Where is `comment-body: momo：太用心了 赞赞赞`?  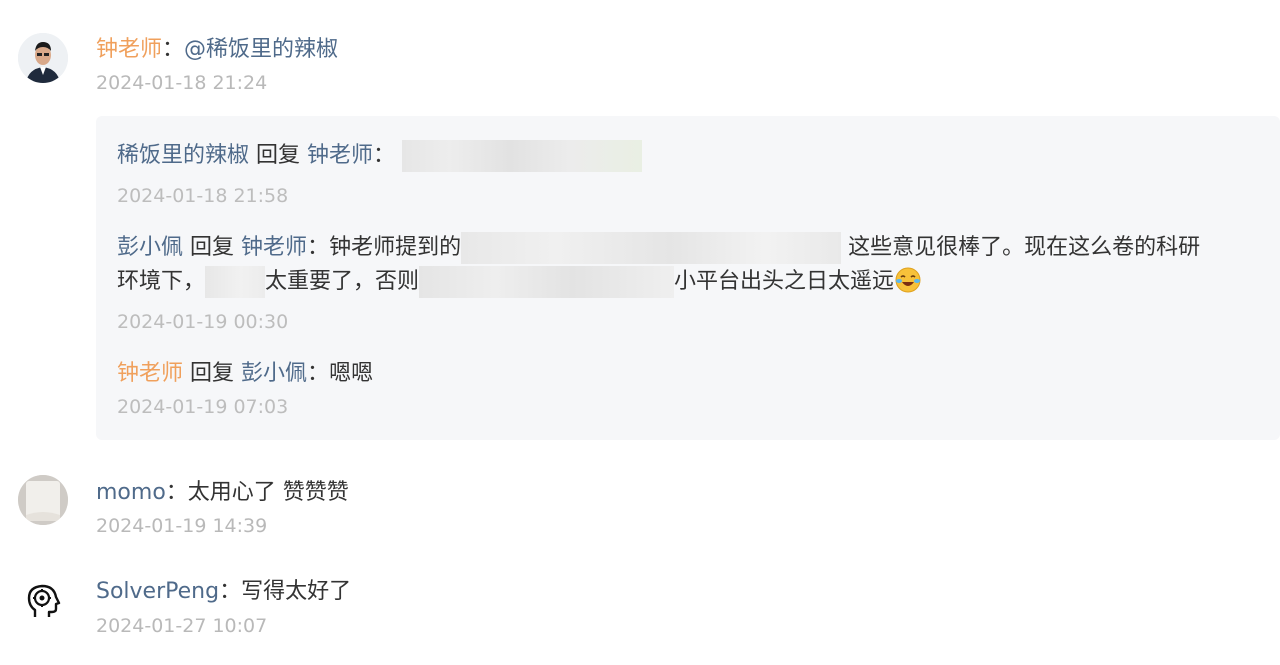 comment-body: momo：太用心了 赞赞赞 is located at coordinates (222, 493).